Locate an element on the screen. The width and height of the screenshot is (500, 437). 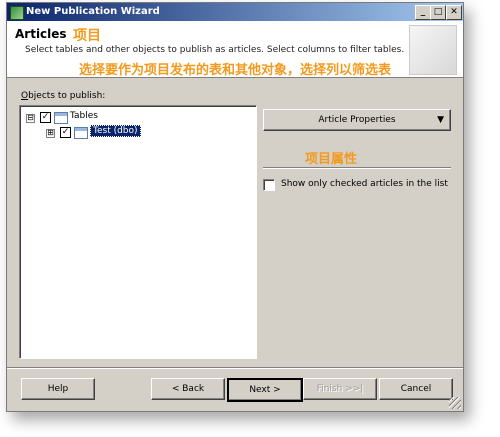
title-bar: New Publication Wizard _ □ ✕ is located at coordinates (235, 12).